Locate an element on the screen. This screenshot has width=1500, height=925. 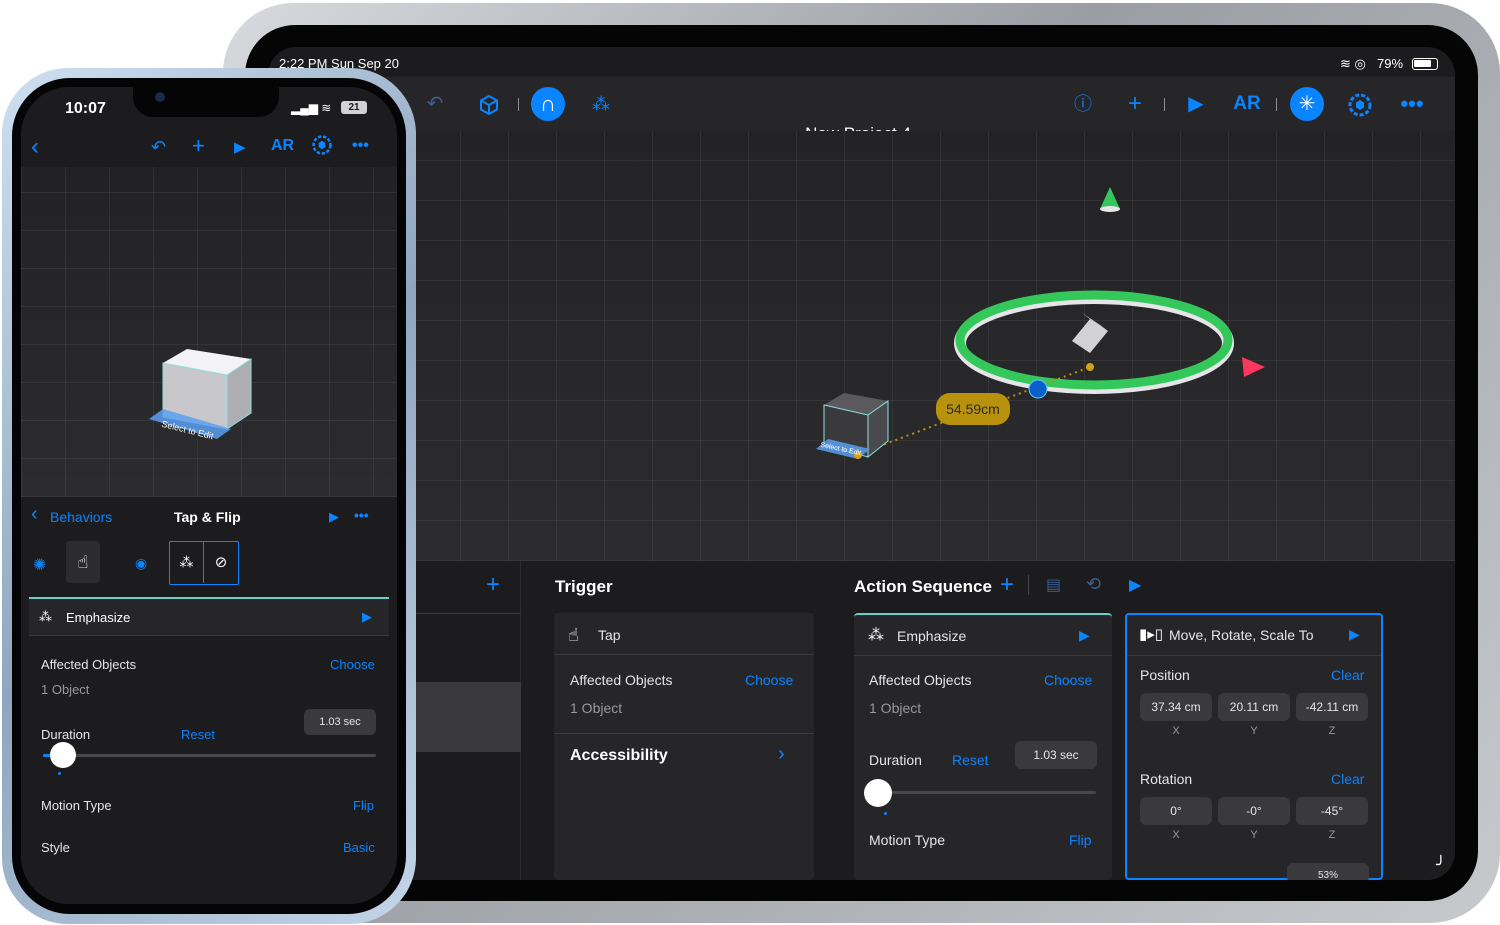
y-axis-gizmo is located at coordinates (1110, 198).